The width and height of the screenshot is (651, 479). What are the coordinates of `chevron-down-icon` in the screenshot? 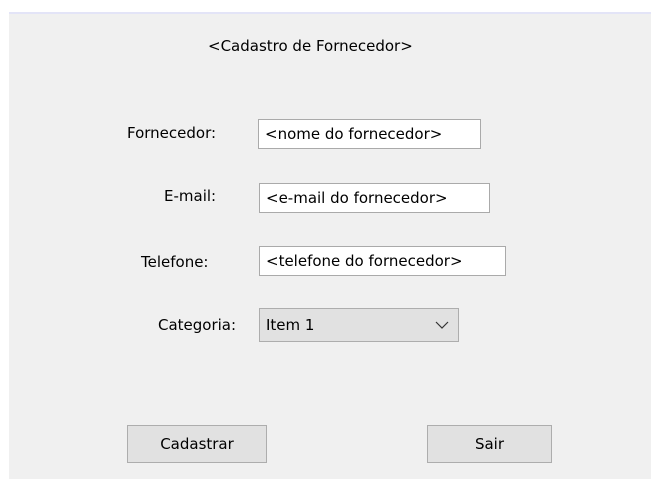 It's located at (442, 325).